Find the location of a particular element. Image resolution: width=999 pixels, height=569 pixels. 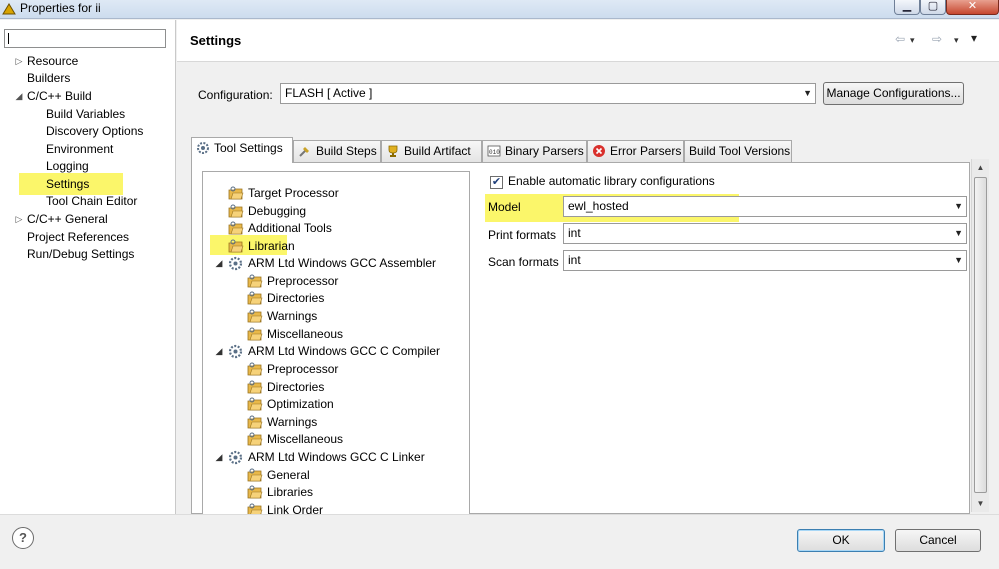

sidebar-item-label: Builders is located at coordinates (49, 78).